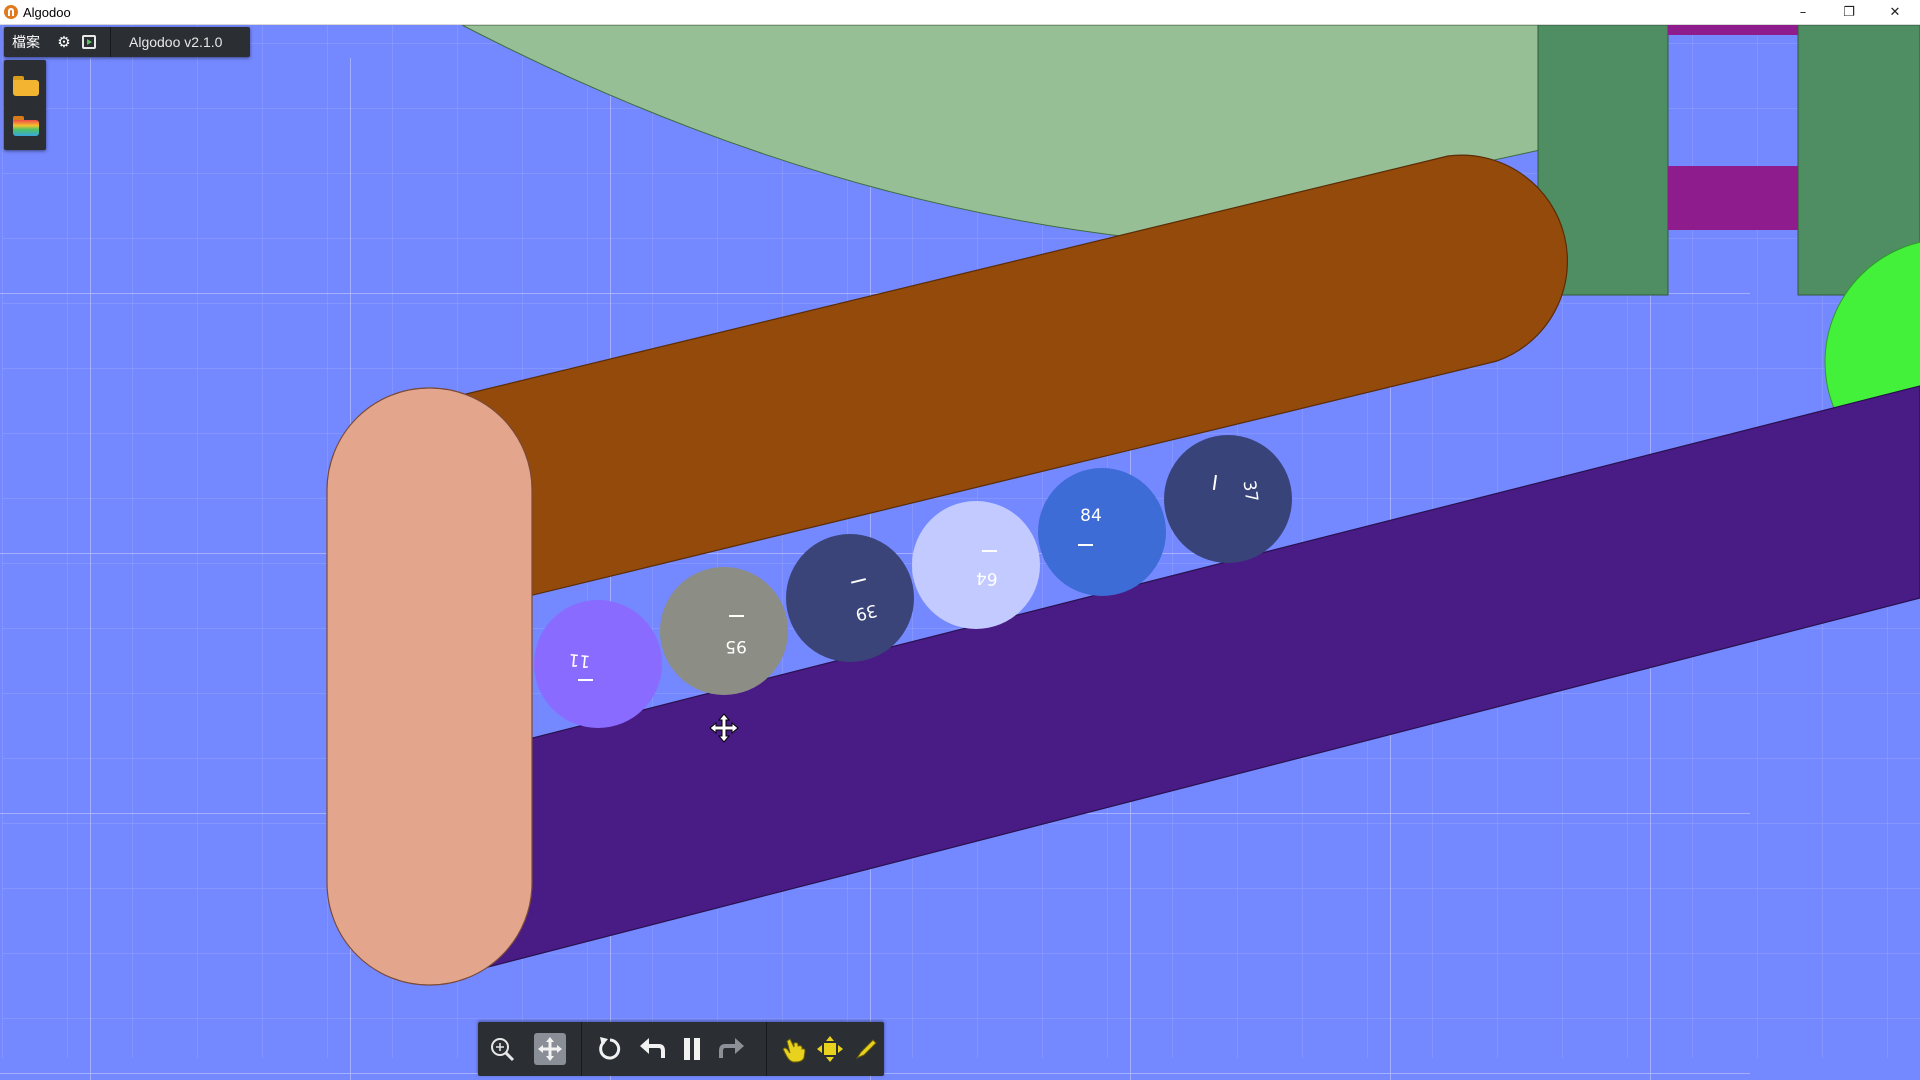 The image size is (1920, 1080). What do you see at coordinates (127, 42) in the screenshot?
I see `main-menu-bar: 檔案 ⚙ Algodoo v2.1.0` at bounding box center [127, 42].